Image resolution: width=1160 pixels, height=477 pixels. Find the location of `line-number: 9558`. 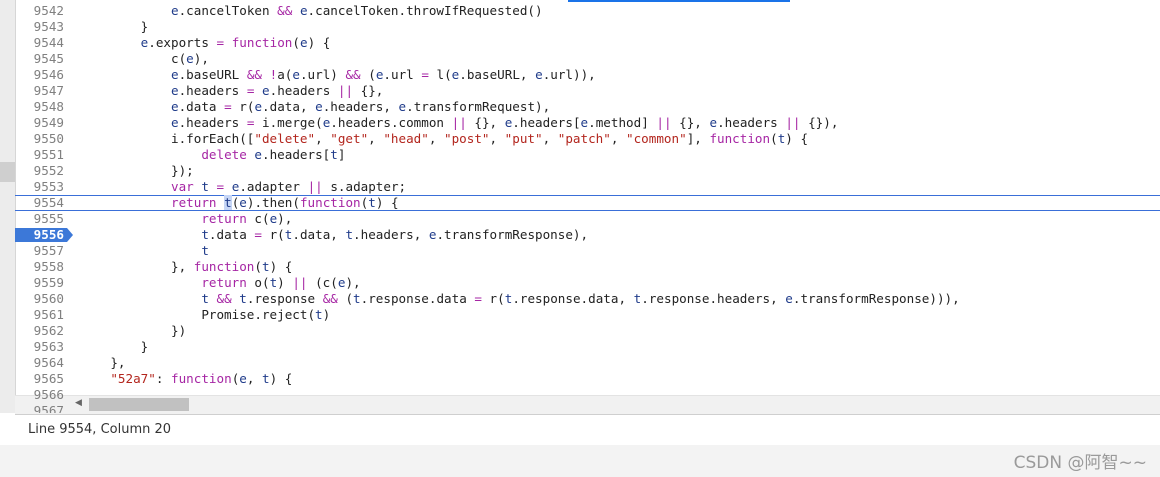

line-number: 9558 is located at coordinates (47, 267).